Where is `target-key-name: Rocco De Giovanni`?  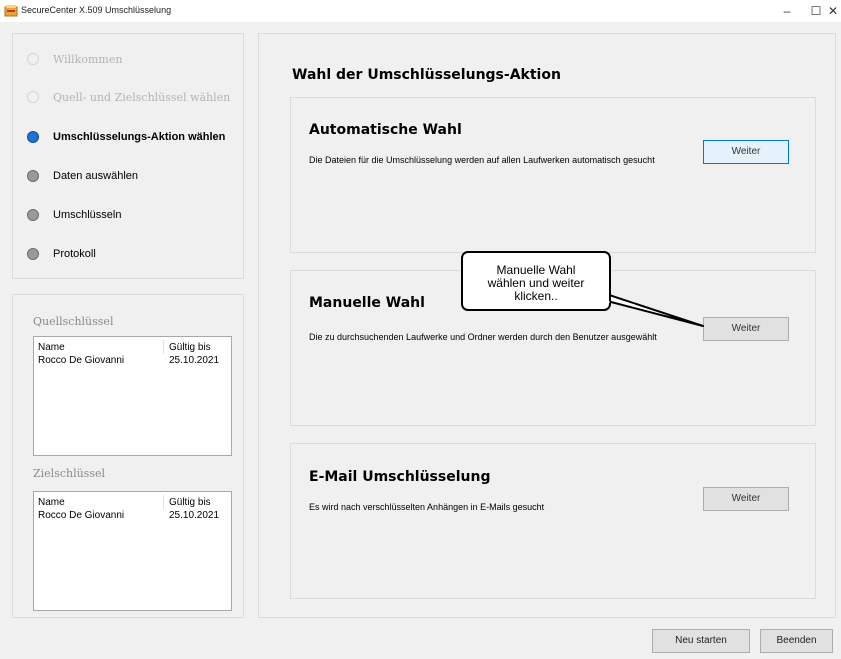 target-key-name: Rocco De Giovanni is located at coordinates (81, 515).